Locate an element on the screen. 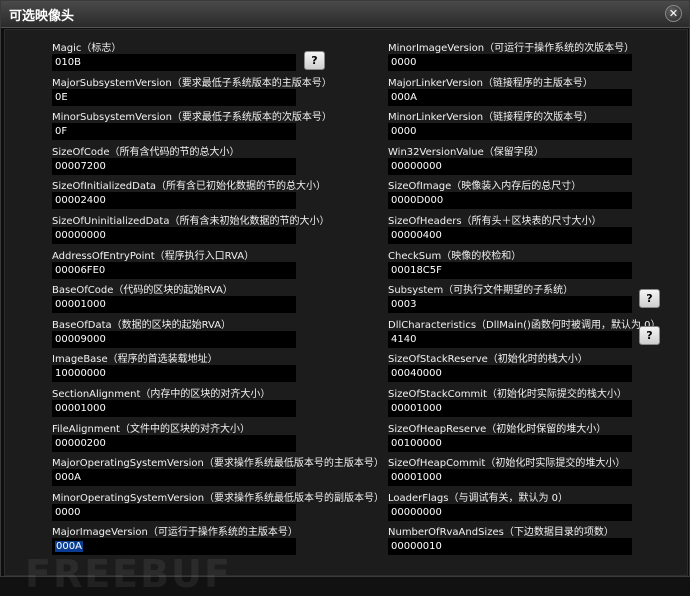  title-bar: 可选映像头 ✕ is located at coordinates (345, 14).